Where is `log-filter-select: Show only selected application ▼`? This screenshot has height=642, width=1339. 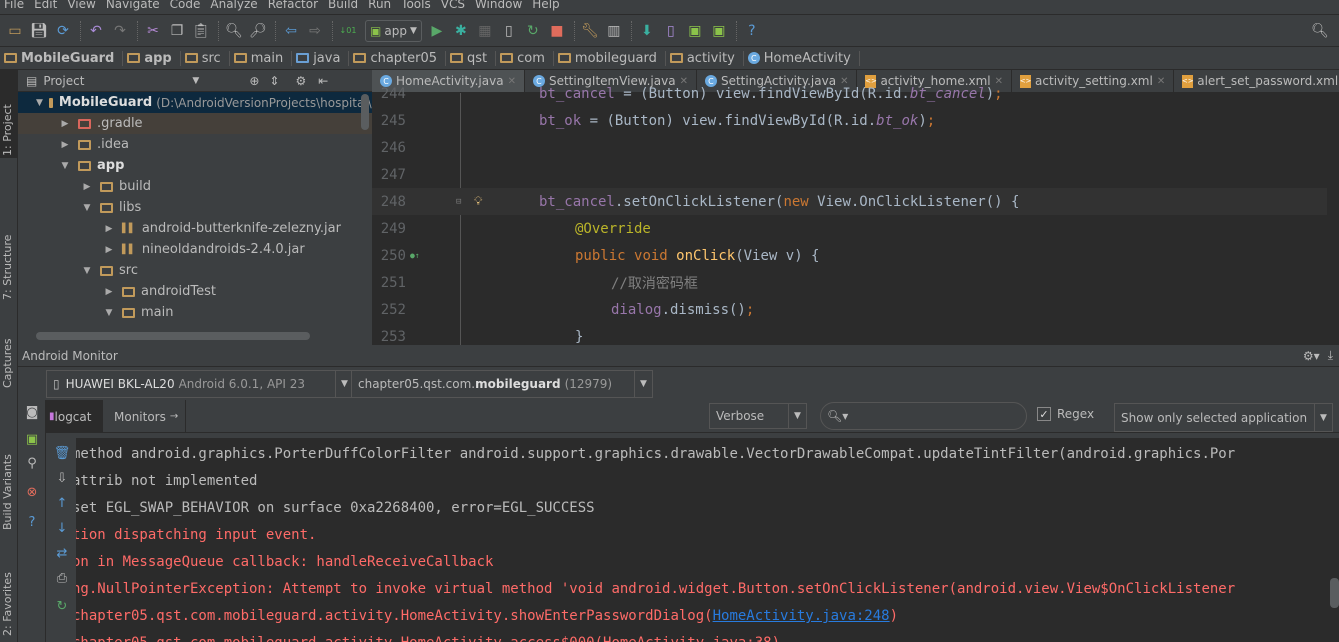
log-filter-select: Show only selected application ▼ is located at coordinates (1223, 417).